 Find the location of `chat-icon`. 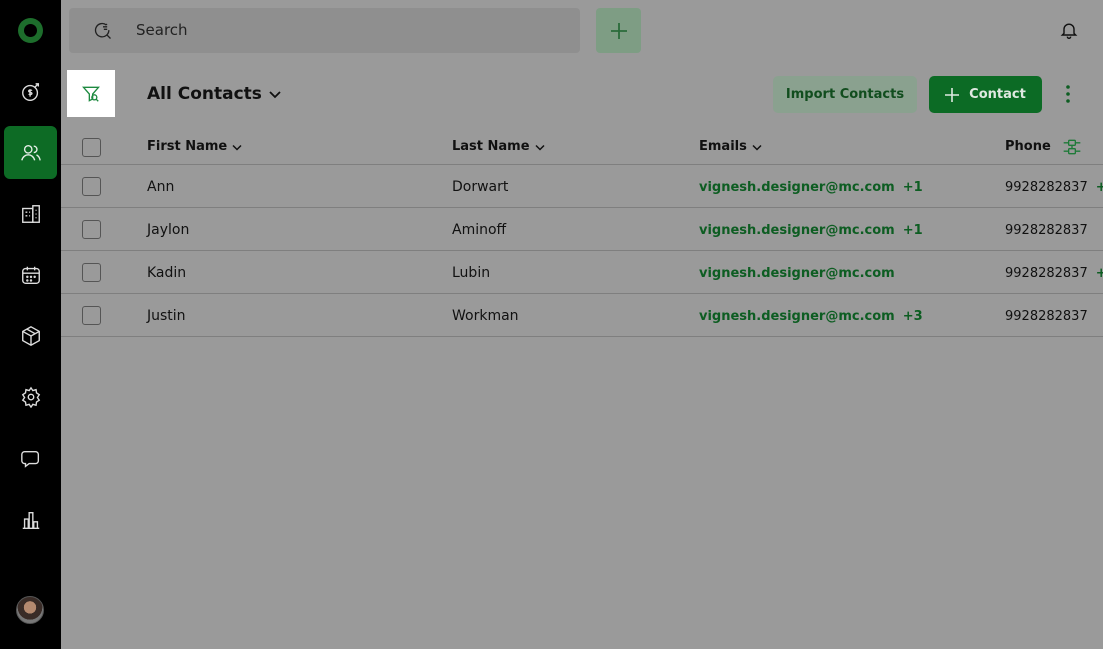

chat-icon is located at coordinates (29, 459).